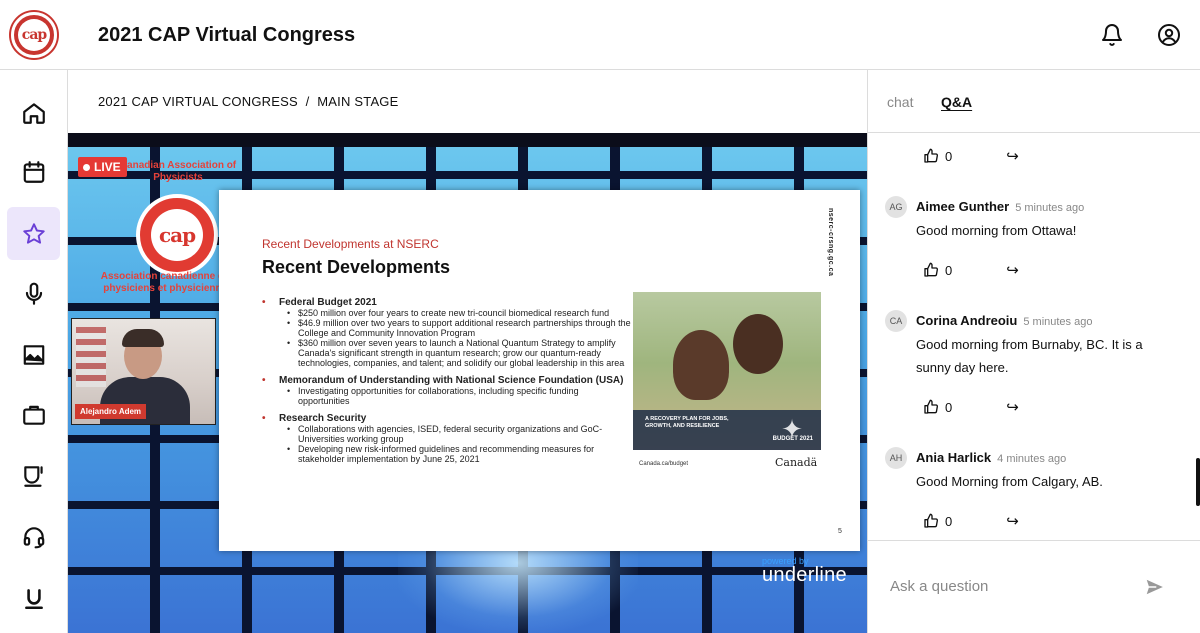 This screenshot has height=633, width=1200. I want to click on breadcrumb: 2021 CAP VIRTUAL CONGRESS / MAIN STAGE, so click(467, 101).